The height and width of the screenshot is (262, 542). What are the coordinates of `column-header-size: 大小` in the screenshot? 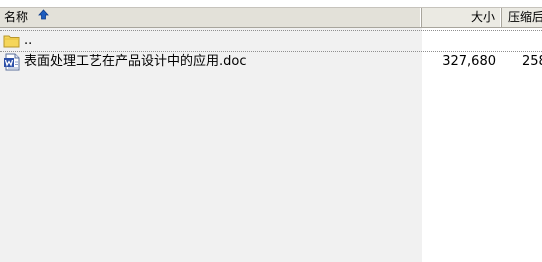 It's located at (462, 17).